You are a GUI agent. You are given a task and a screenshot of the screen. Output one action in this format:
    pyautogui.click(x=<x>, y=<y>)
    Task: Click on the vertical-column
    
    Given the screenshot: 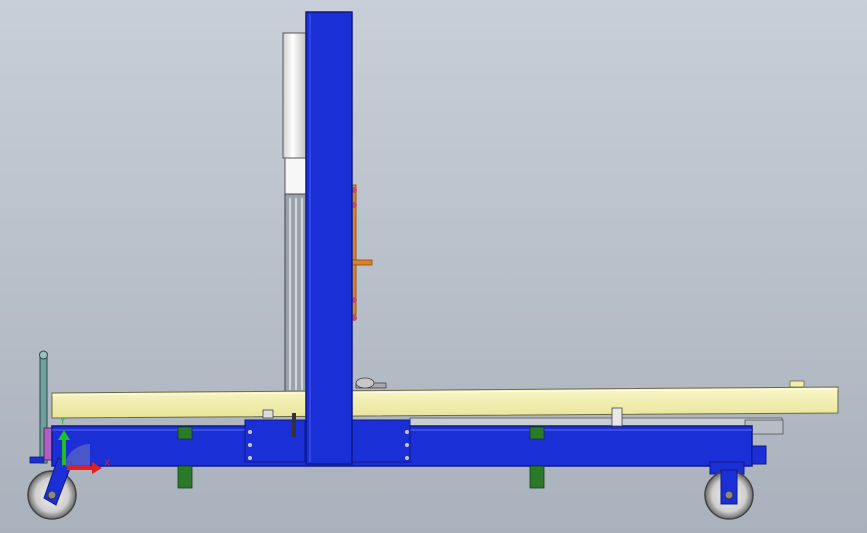 What is the action you would take?
    pyautogui.click(x=329, y=238)
    